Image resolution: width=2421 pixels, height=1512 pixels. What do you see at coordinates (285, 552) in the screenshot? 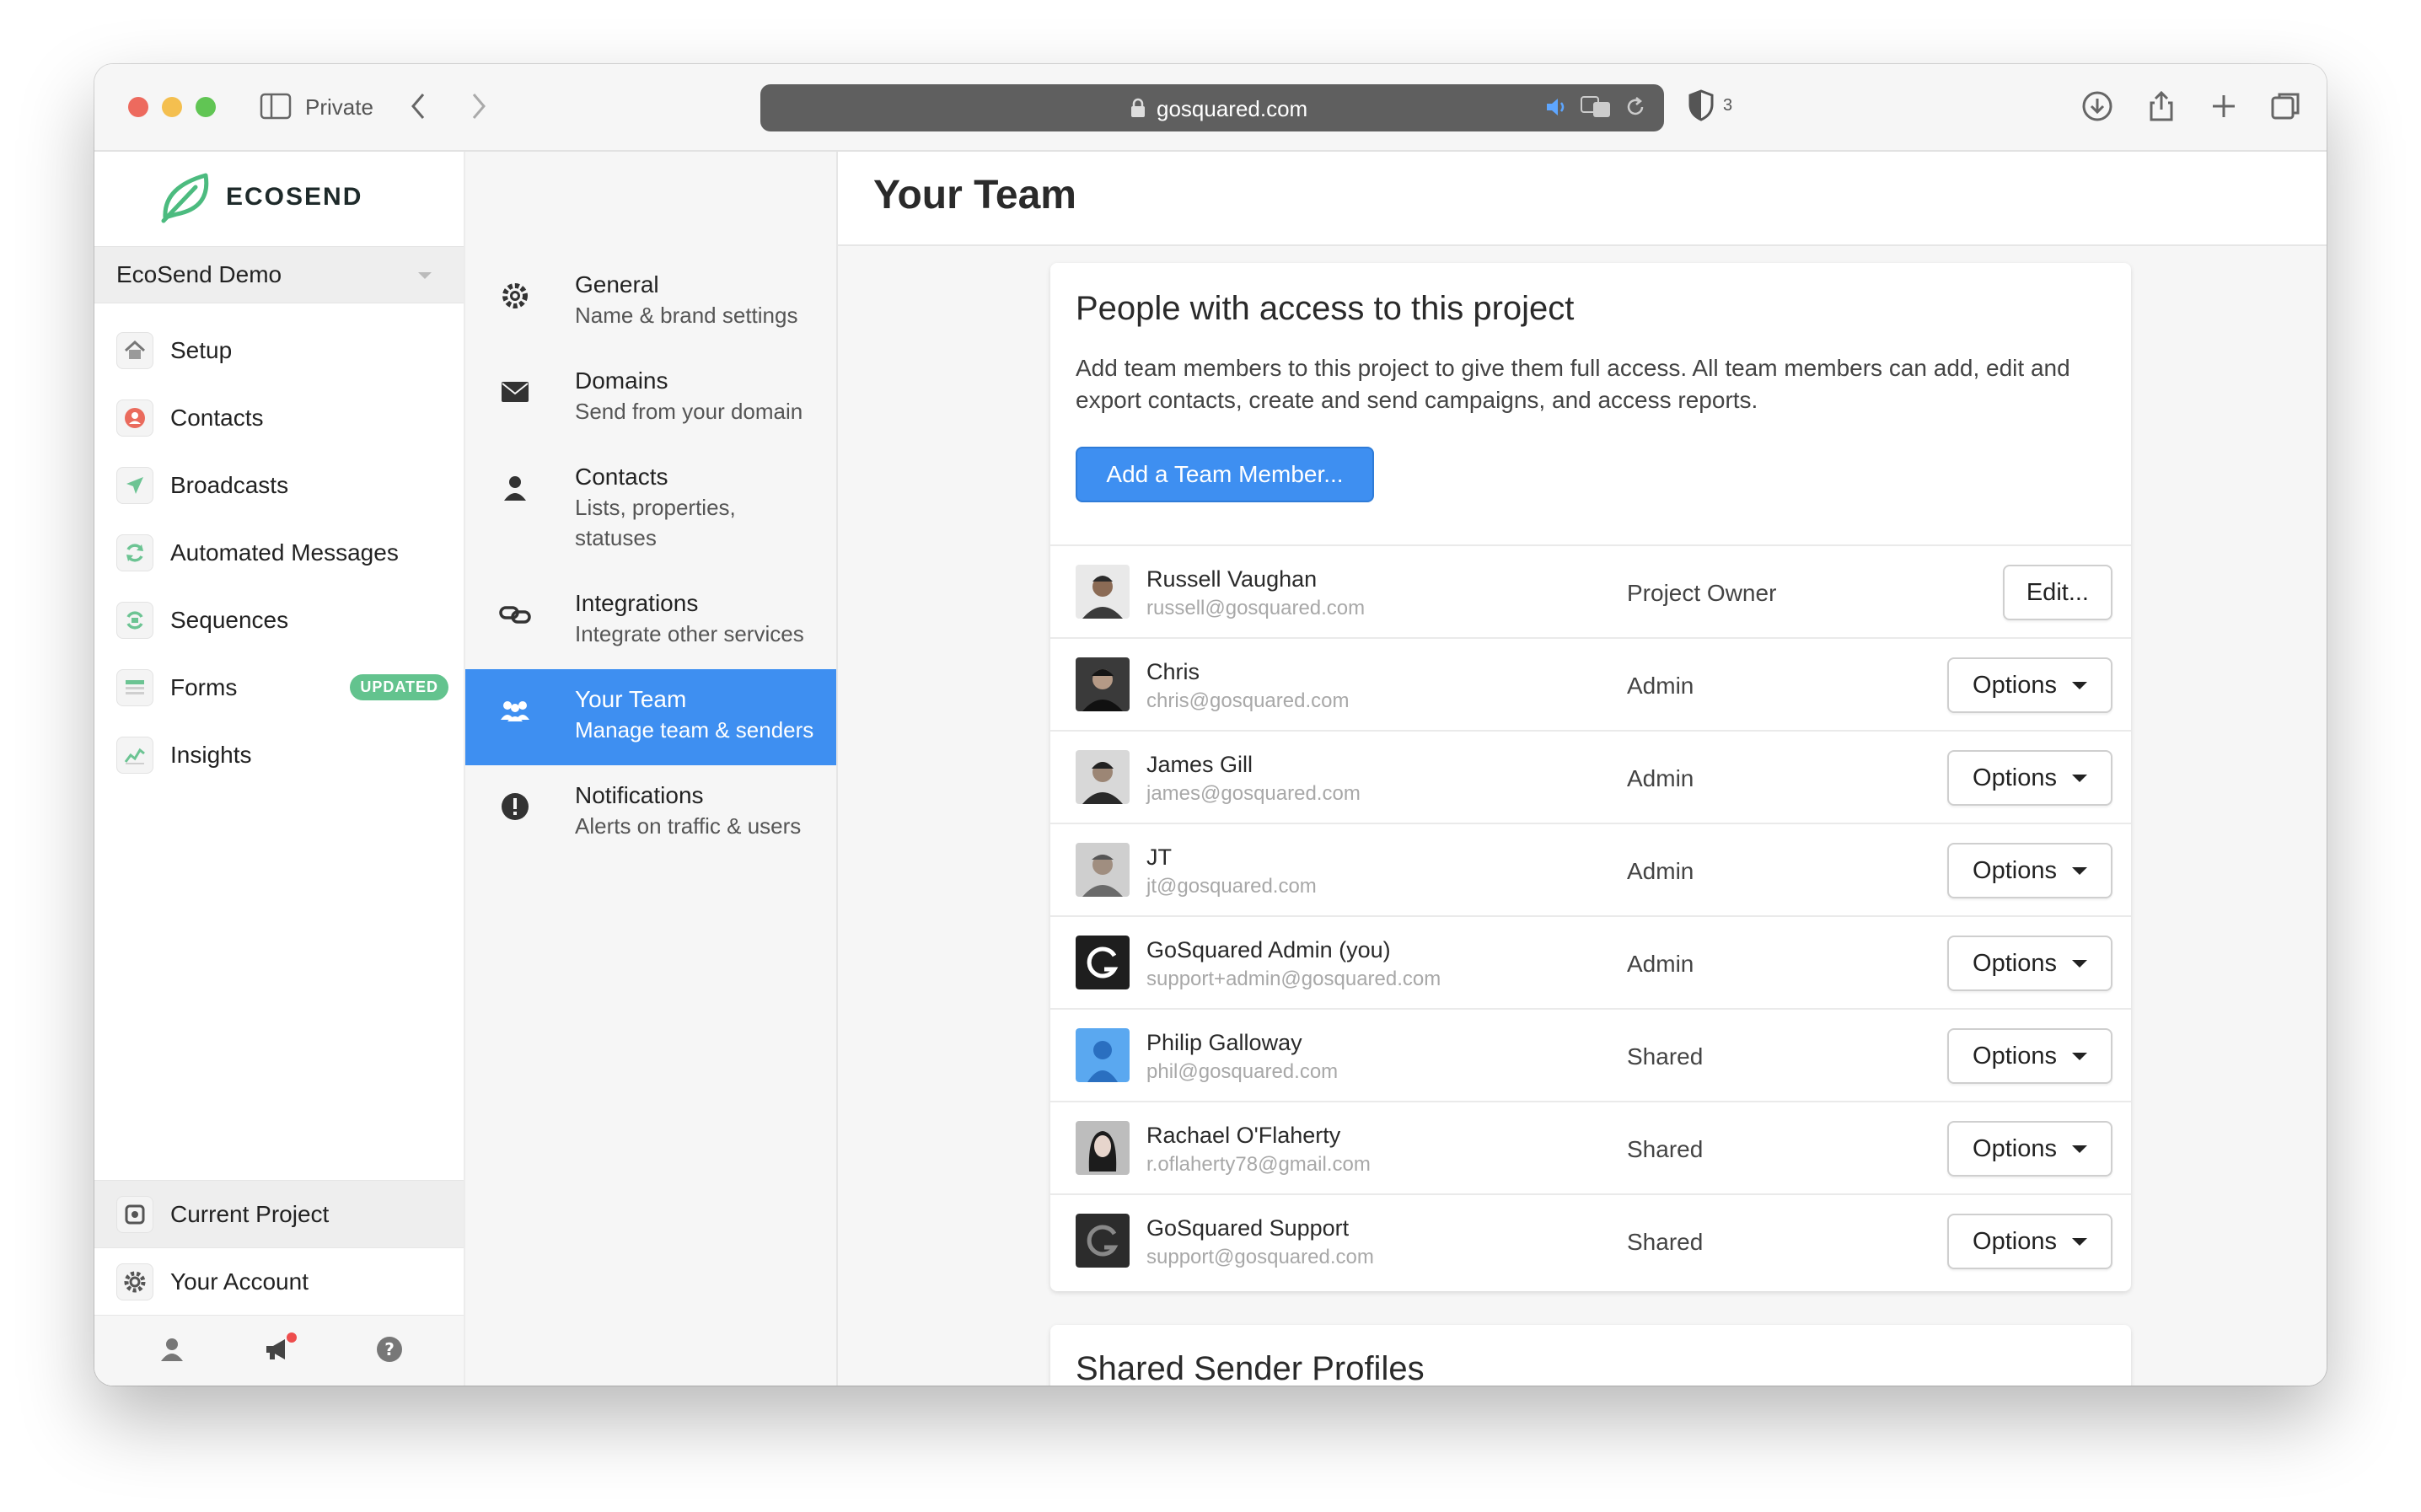
I see `nav-item-label: Automated Messages` at bounding box center [285, 552].